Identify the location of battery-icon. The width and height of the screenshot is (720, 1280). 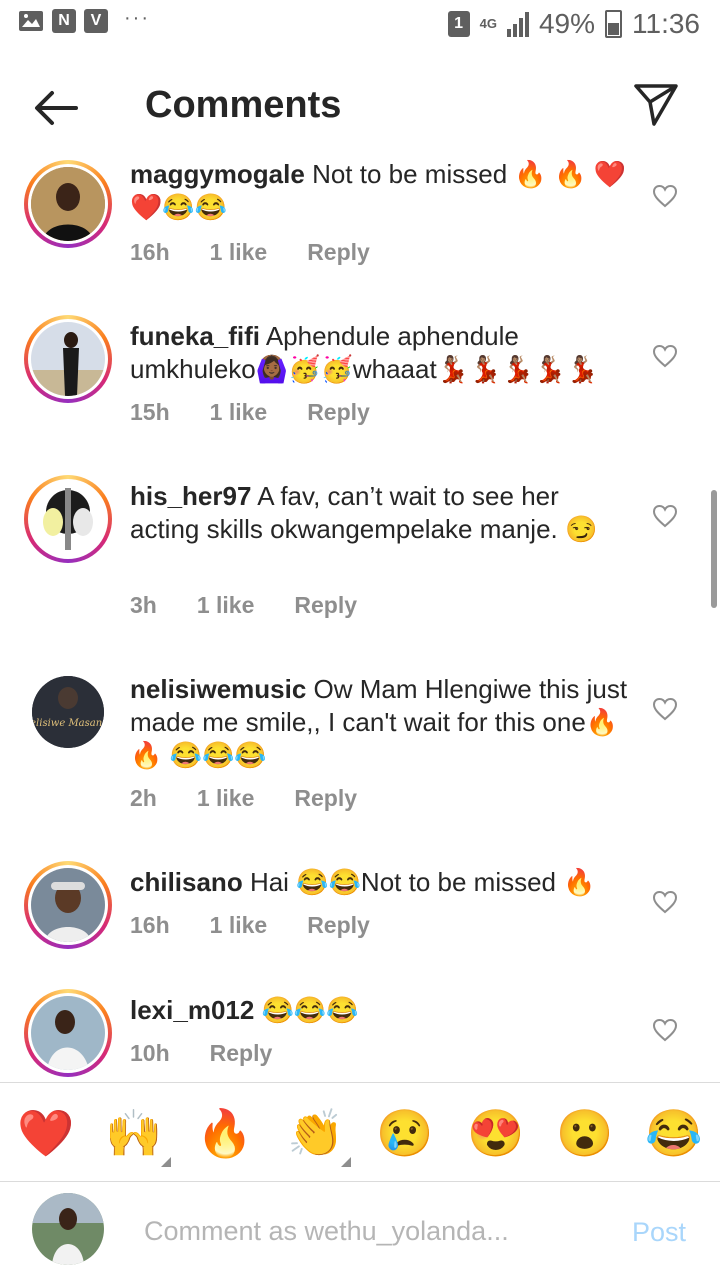
(613, 24).